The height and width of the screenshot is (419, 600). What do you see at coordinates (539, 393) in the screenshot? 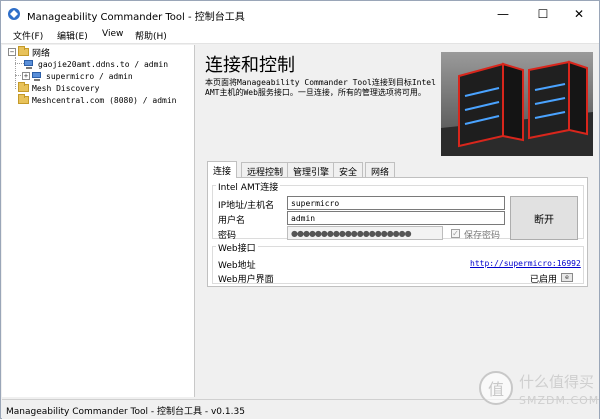
I see `watermark: 值 什么值得买 SMZDM.COM` at bounding box center [539, 393].